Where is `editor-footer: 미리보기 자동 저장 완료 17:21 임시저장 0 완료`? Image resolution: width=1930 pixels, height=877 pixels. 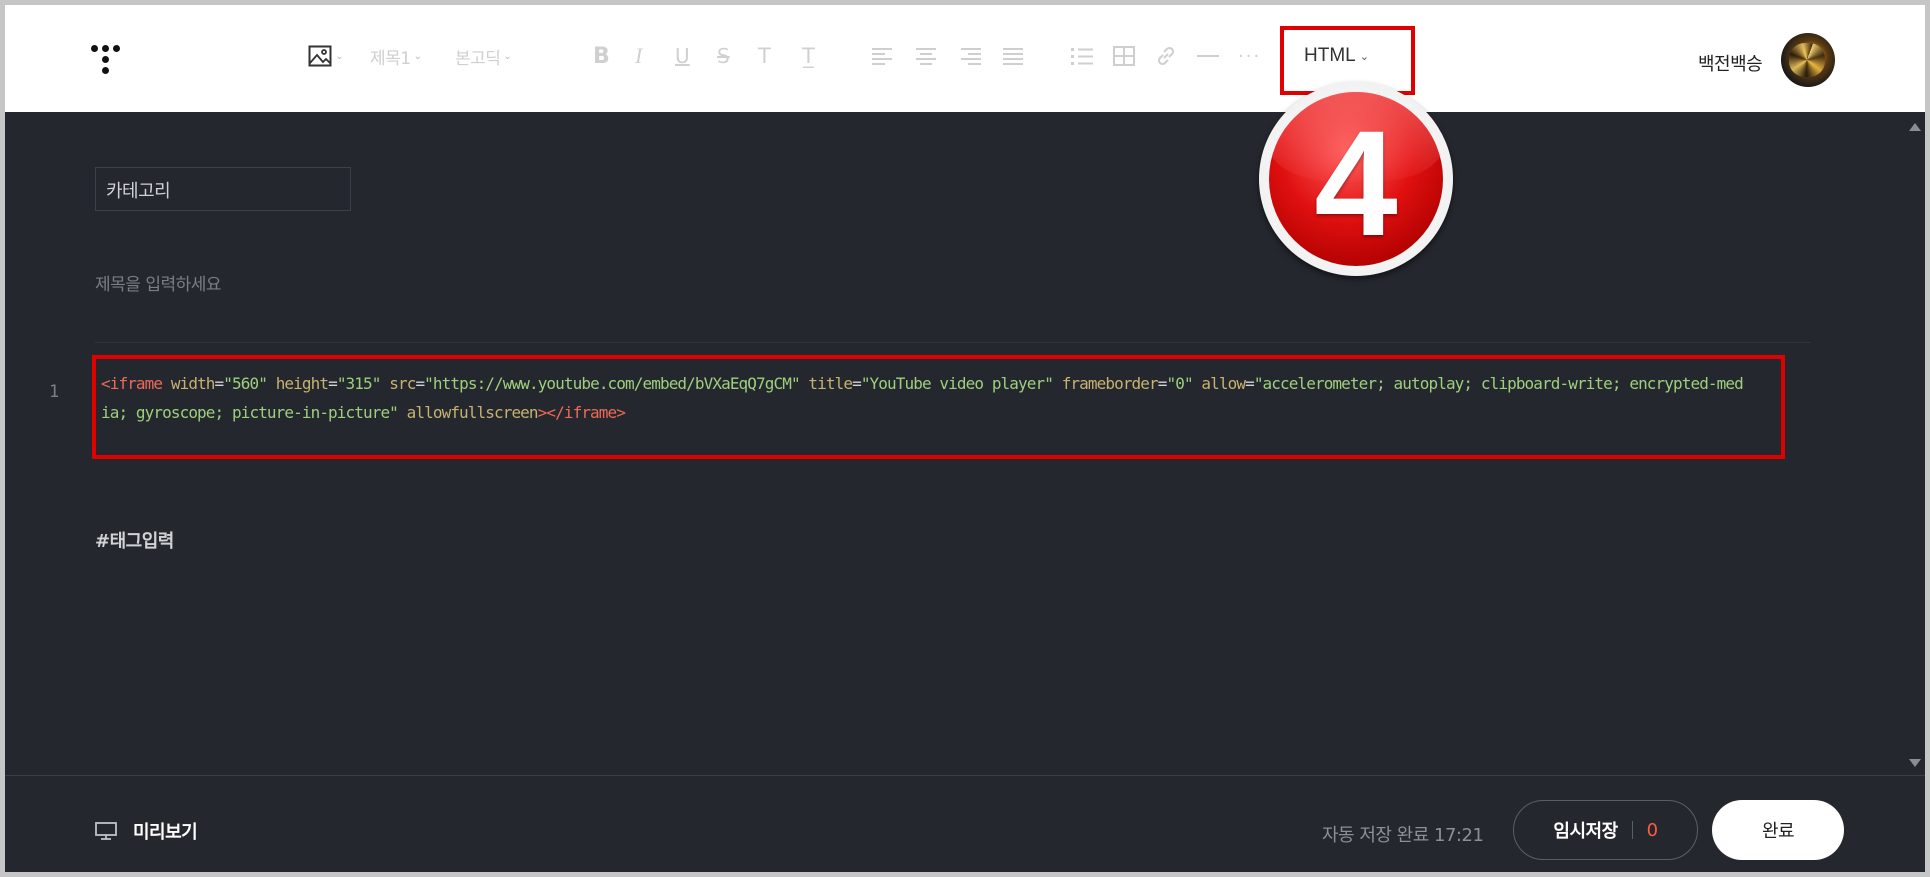 editor-footer: 미리보기 자동 저장 완료 17:21 임시저장 0 완료 is located at coordinates (965, 823).